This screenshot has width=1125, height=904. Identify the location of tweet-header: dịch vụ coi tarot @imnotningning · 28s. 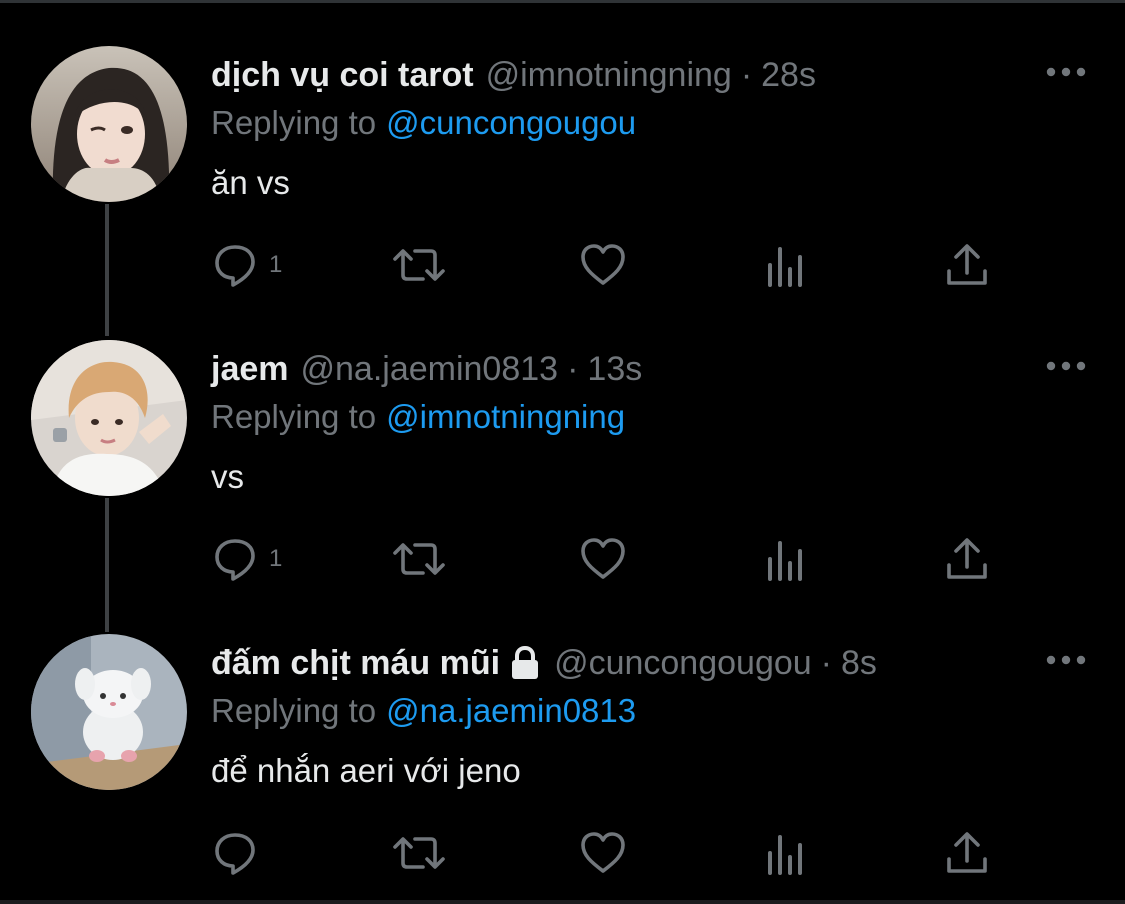
(513, 75).